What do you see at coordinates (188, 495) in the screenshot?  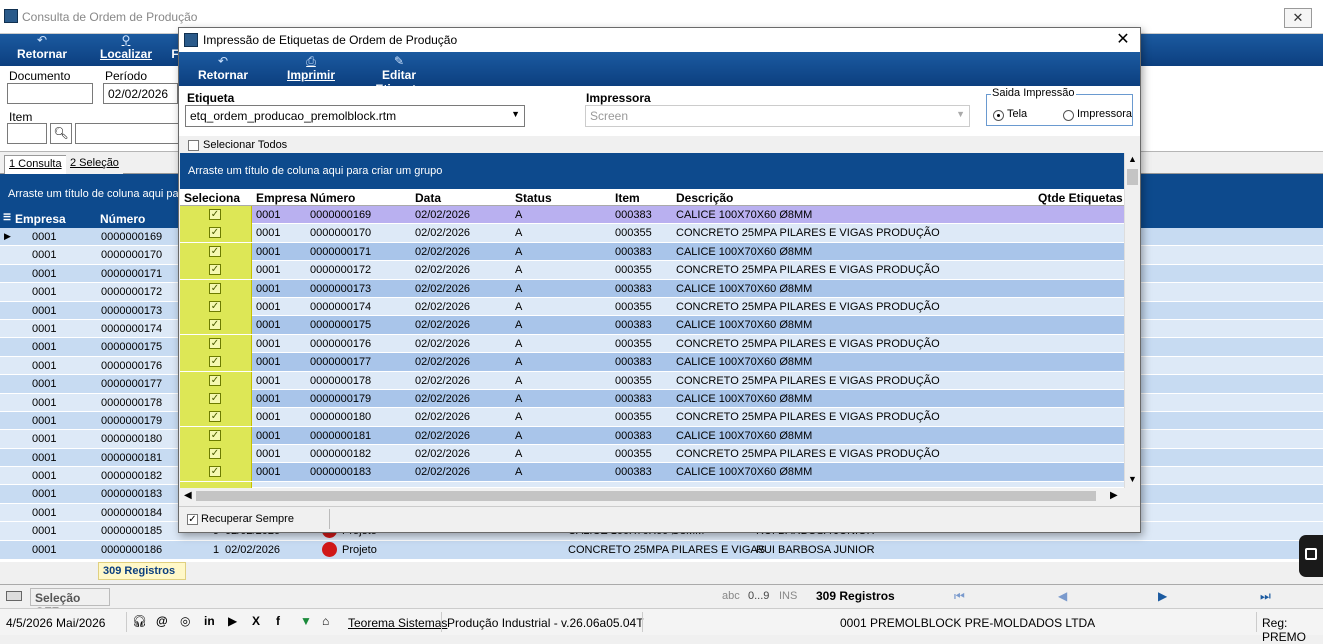 I see `scroll-left-icon: ◀` at bounding box center [188, 495].